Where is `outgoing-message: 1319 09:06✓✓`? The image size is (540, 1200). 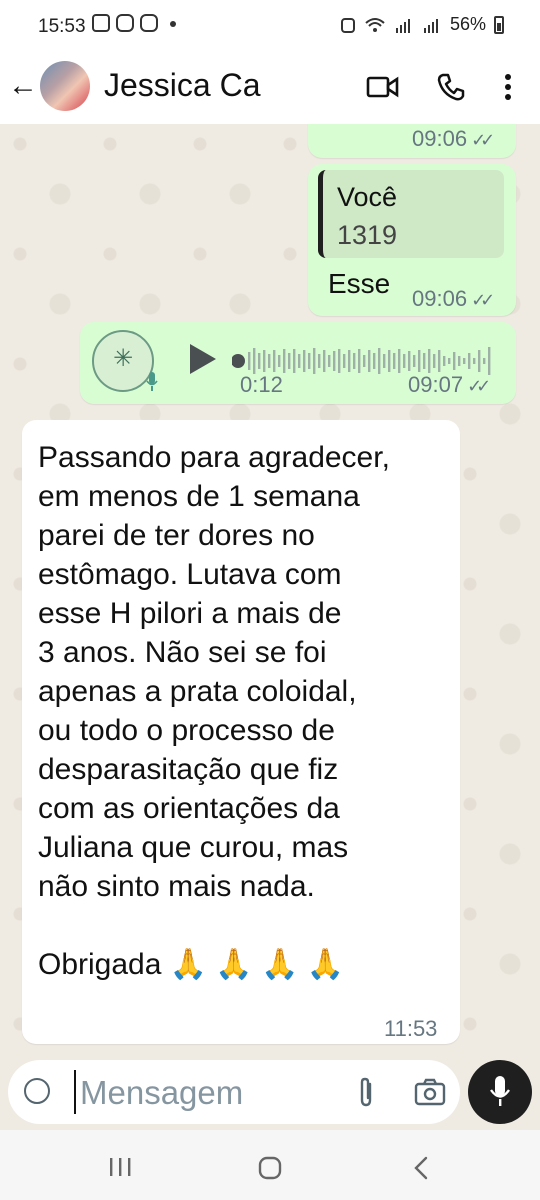
outgoing-message: 1319 09:06✓✓ is located at coordinates (412, 141).